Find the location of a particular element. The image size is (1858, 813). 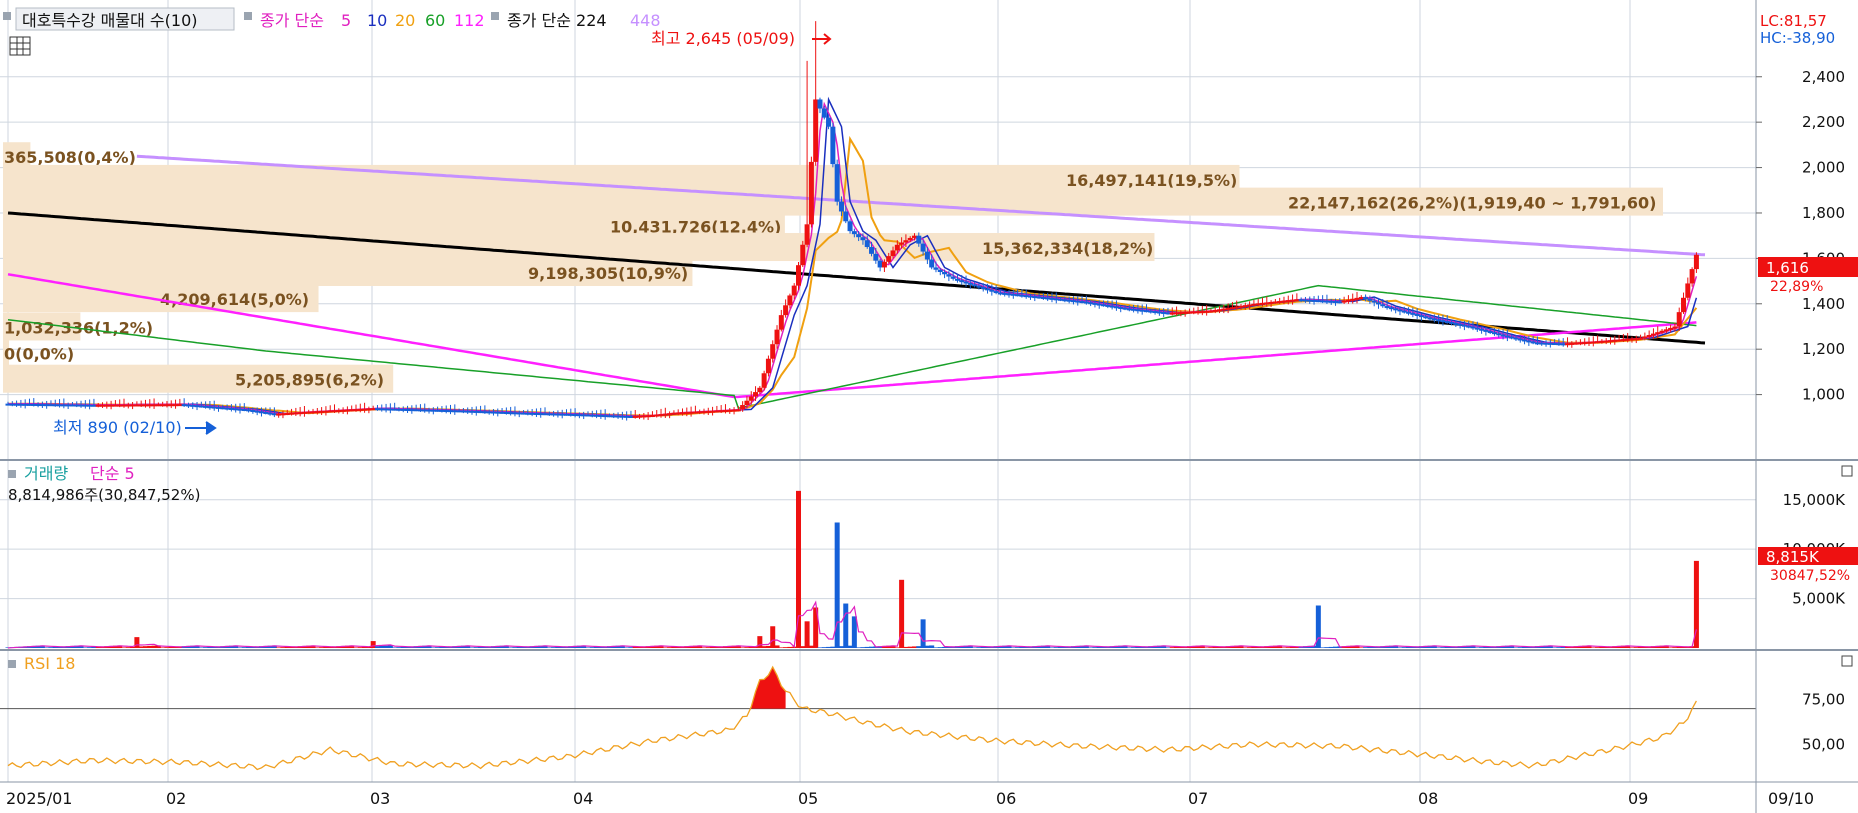

x-tick-label: 2025/01 is located at coordinates (39, 798).